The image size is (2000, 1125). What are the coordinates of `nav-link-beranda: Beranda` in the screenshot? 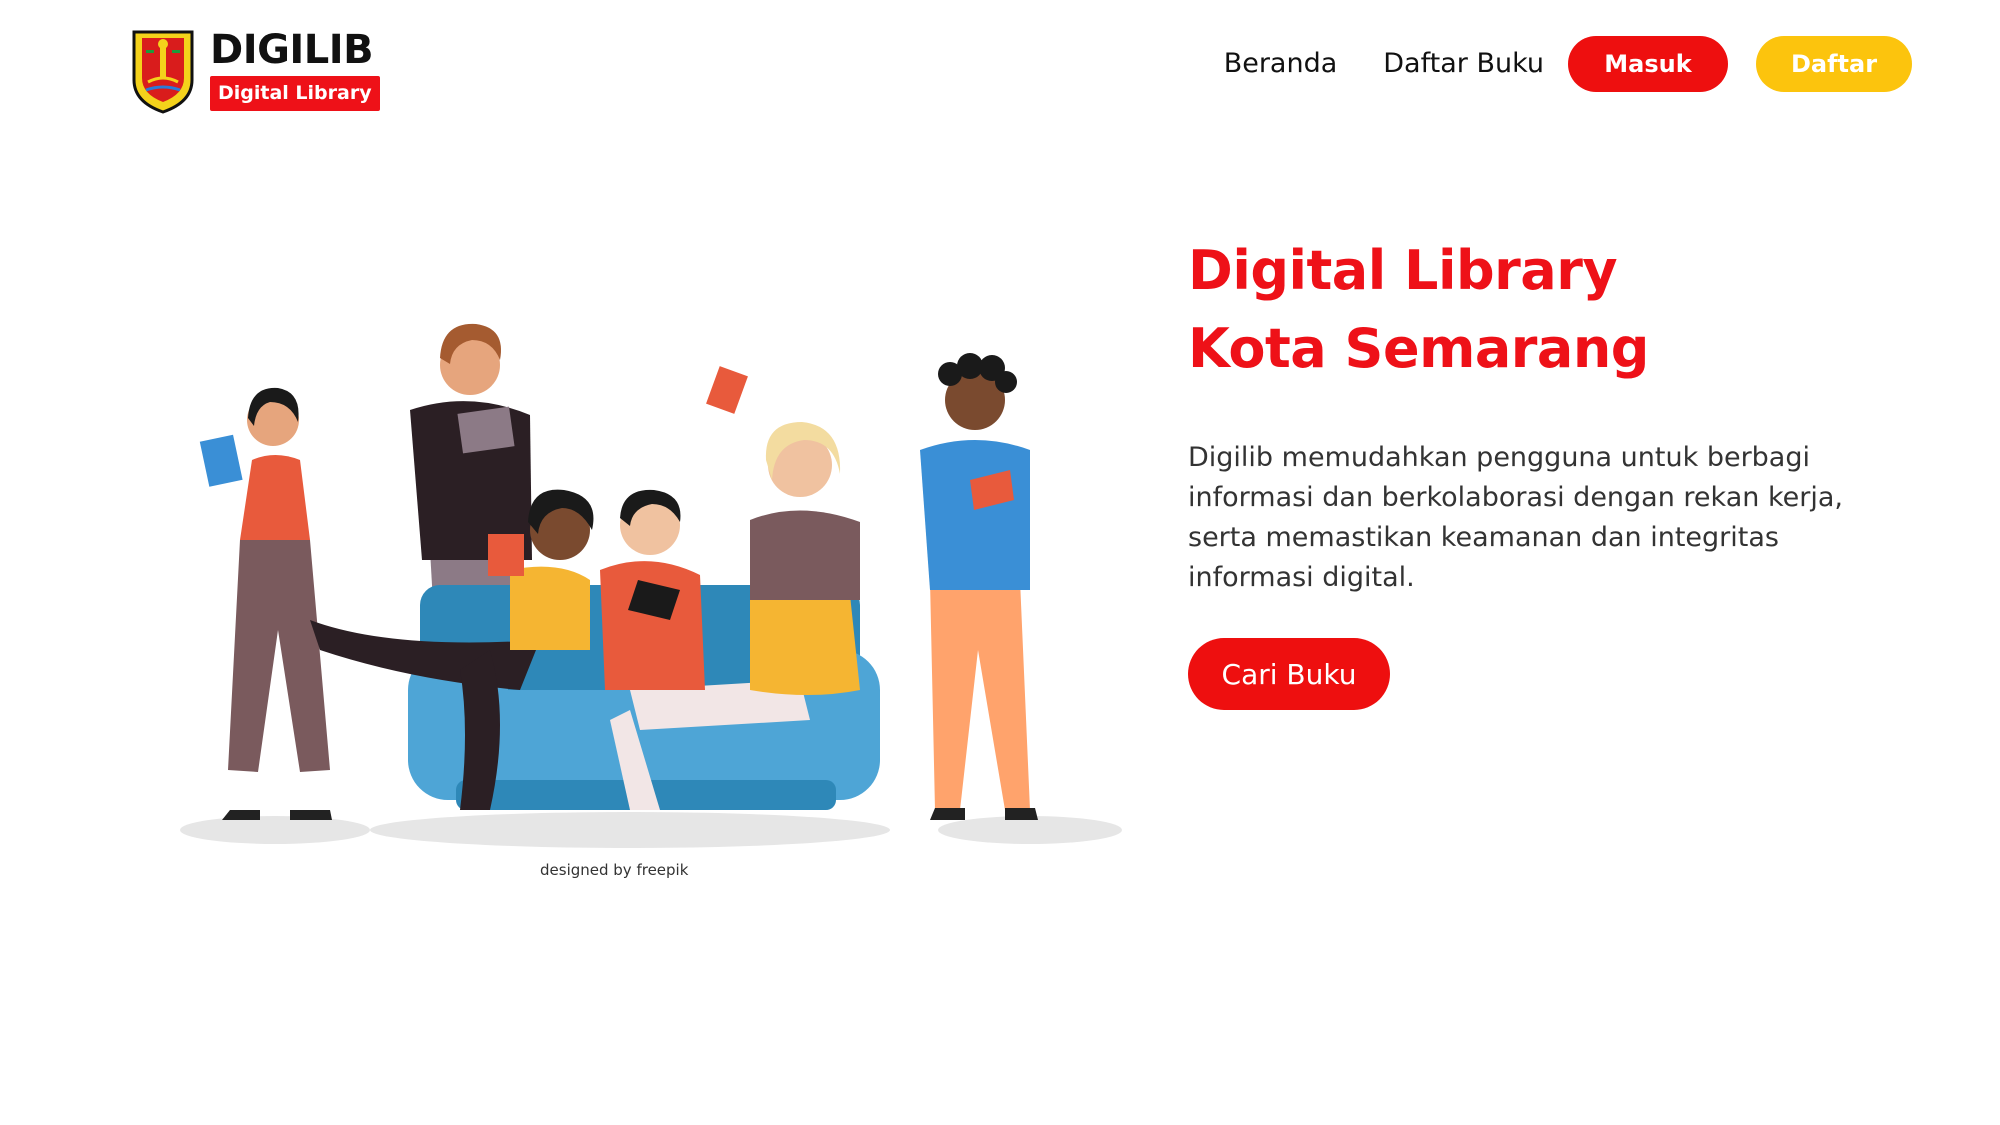 It's located at (1281, 64).